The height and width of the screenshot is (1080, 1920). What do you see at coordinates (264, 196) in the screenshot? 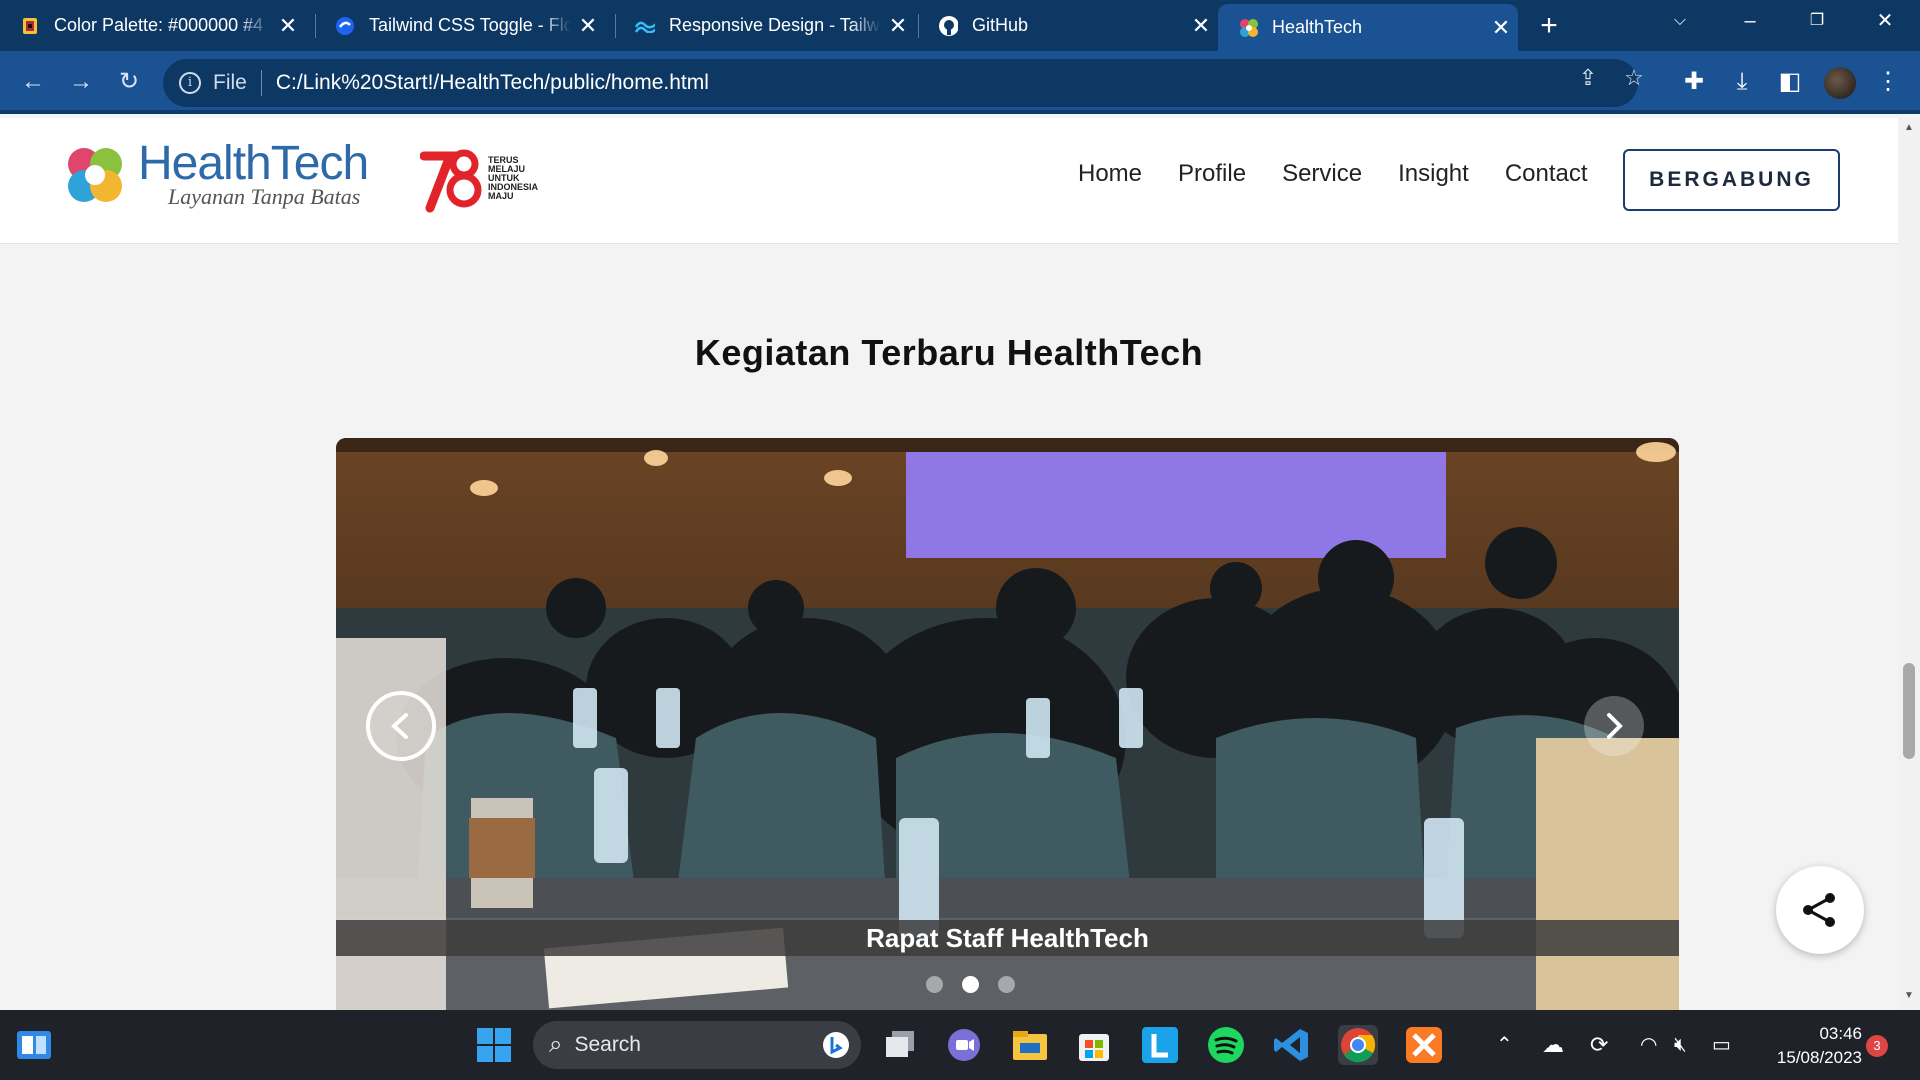
I see `brand-tagline: Layanan Tanpa Batas` at bounding box center [264, 196].